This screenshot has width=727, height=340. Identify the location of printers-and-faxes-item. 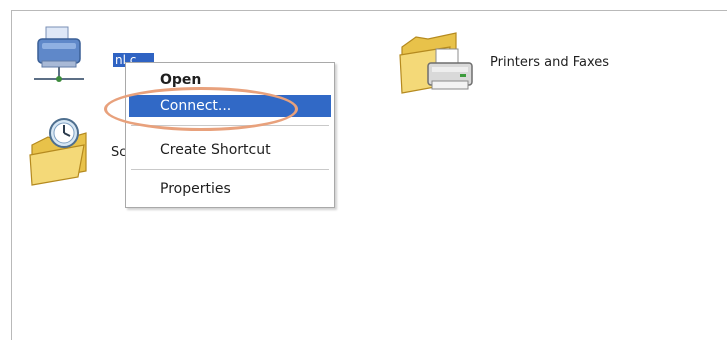
(441, 63).